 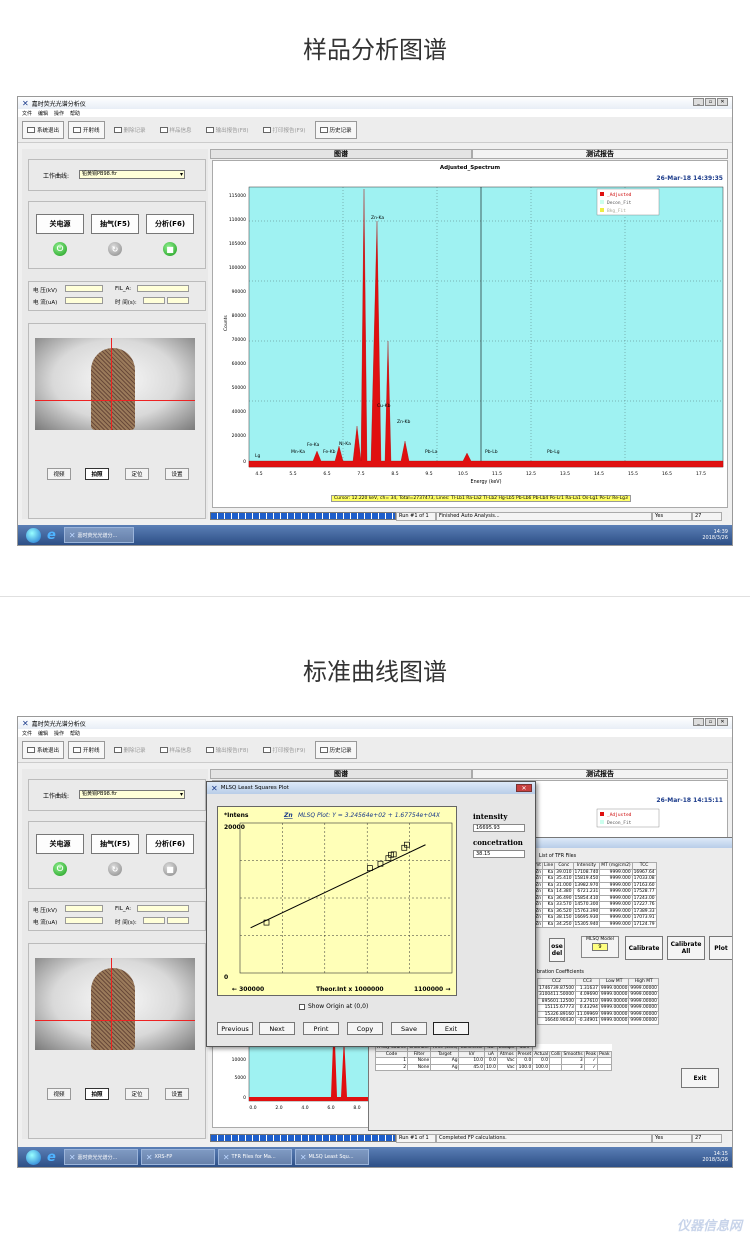 I want to click on close-model-button: ose del, so click(x=557, y=950).